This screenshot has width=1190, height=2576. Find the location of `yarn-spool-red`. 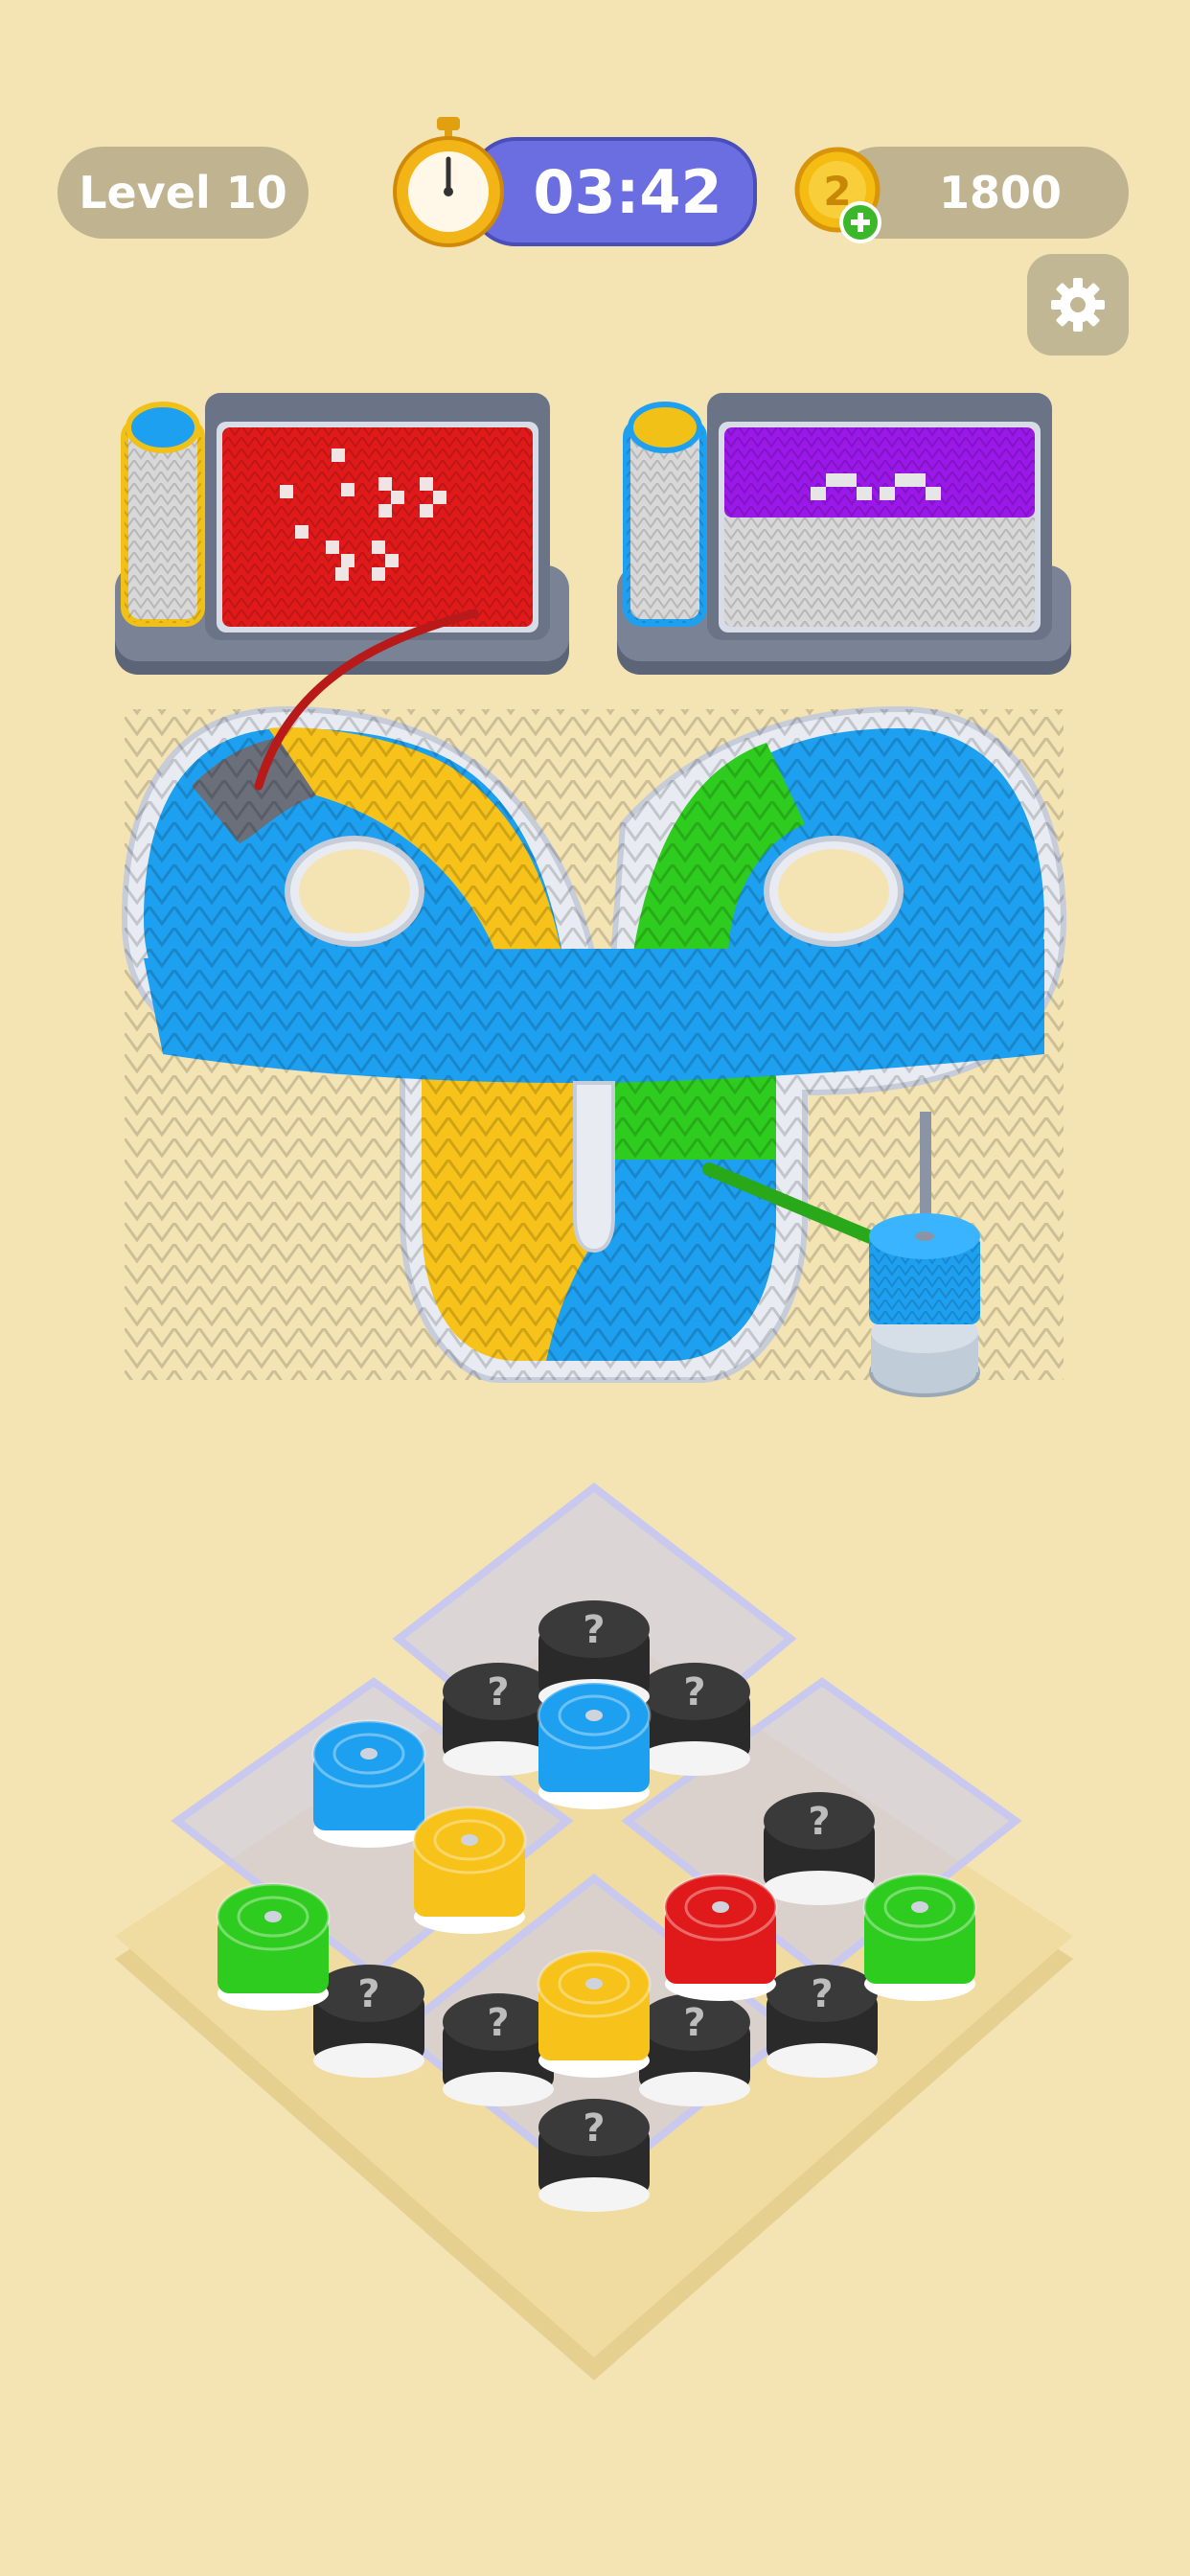

yarn-spool-red is located at coordinates (720, 1937).